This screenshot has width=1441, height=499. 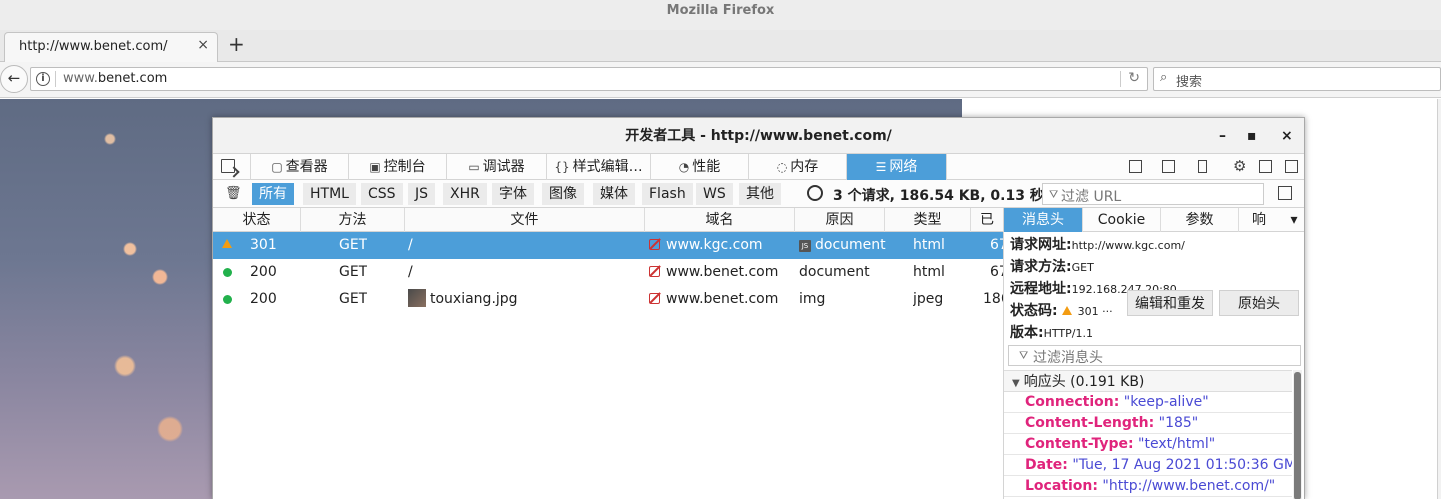 What do you see at coordinates (410, 272) in the screenshot?
I see `request-file: /` at bounding box center [410, 272].